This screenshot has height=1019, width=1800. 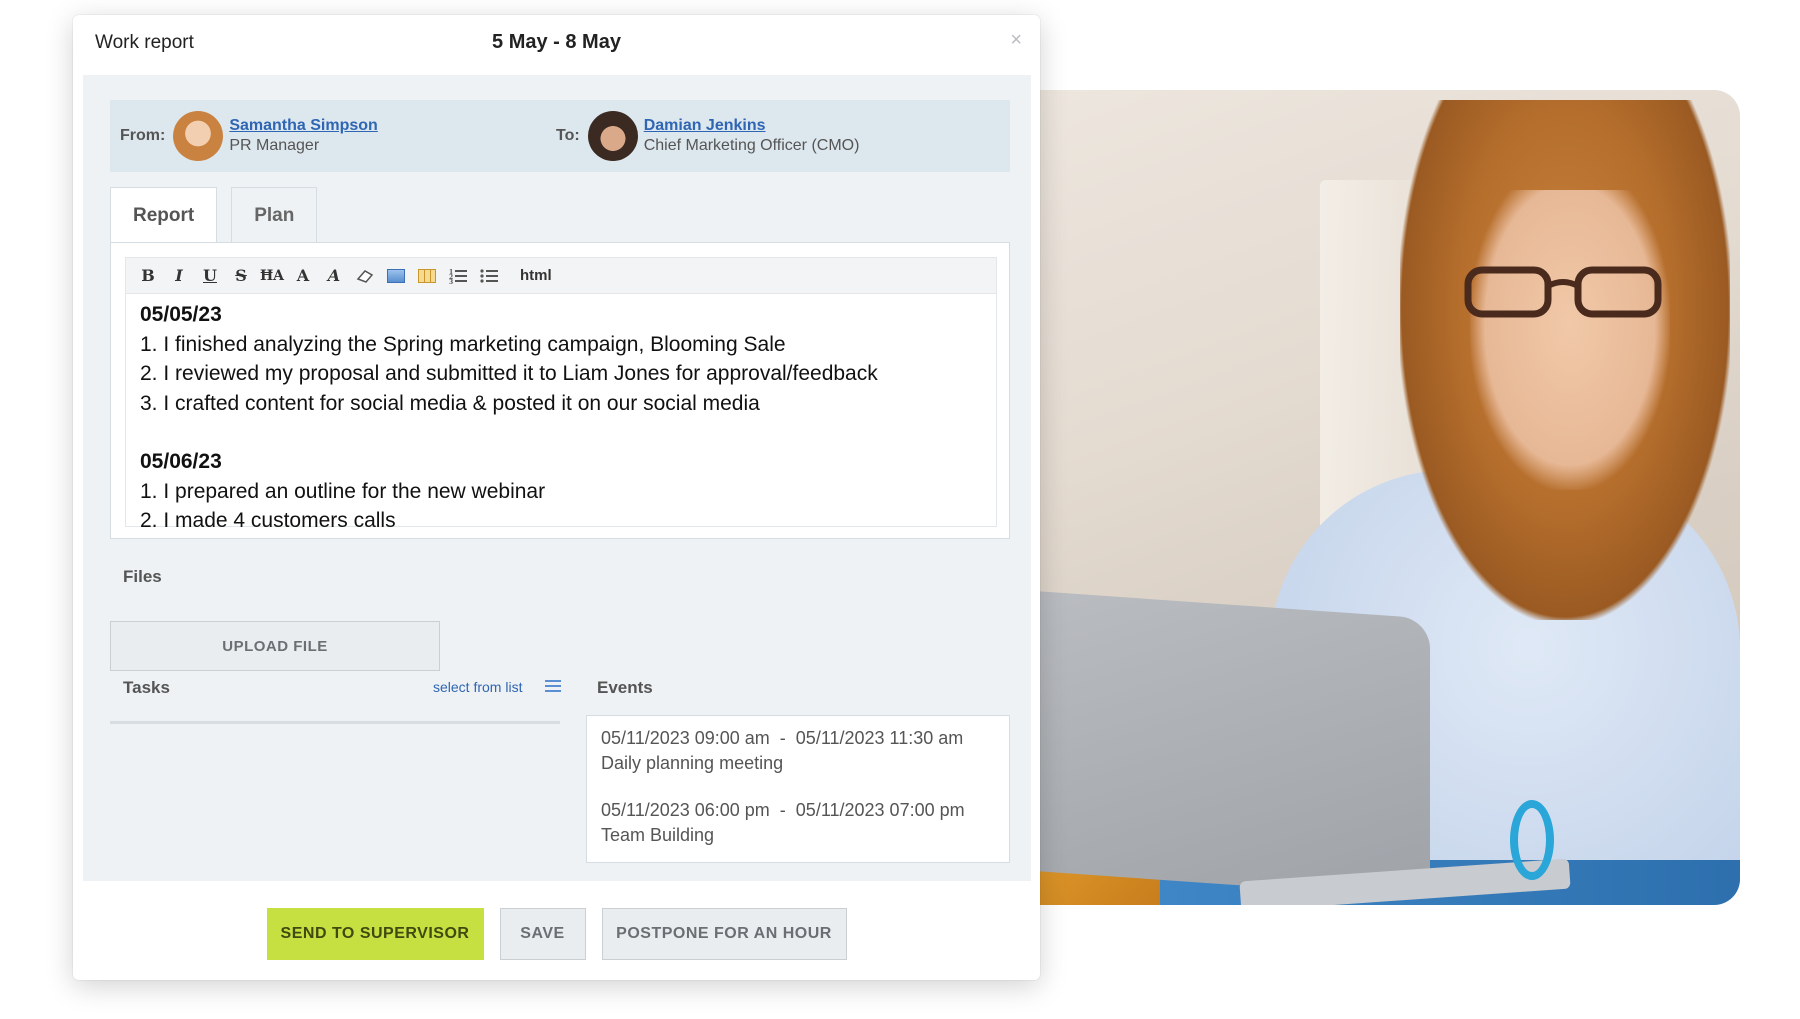 What do you see at coordinates (272, 276) in the screenshot?
I see `font-size-icon: ĦA` at bounding box center [272, 276].